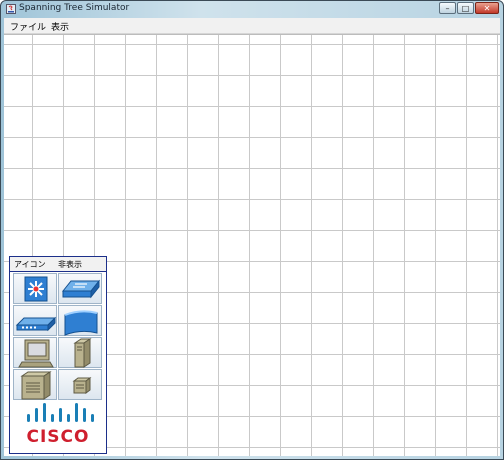  Describe the element at coordinates (80, 352) in the screenshot. I see `server-icon` at that location.